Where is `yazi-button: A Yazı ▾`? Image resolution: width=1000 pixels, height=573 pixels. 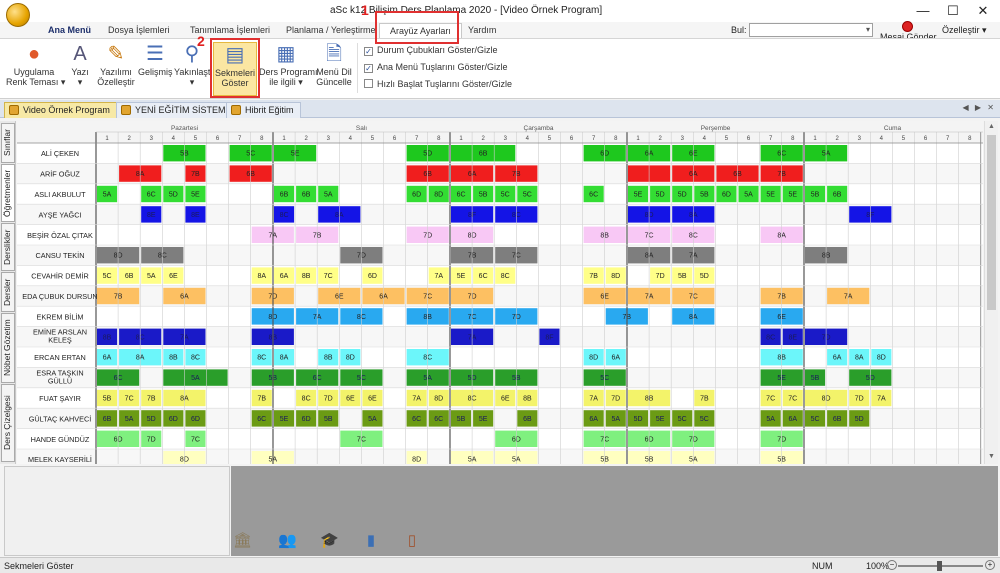 yazi-button: A Yazı ▾ is located at coordinates (80, 69).